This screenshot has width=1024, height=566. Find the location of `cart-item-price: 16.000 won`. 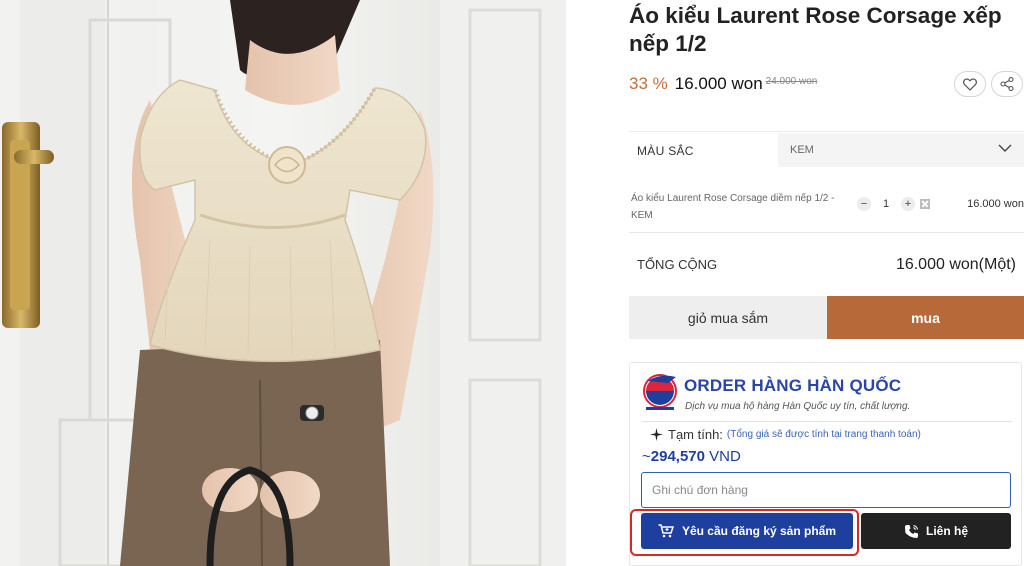

cart-item-price: 16.000 won is located at coordinates (995, 204).